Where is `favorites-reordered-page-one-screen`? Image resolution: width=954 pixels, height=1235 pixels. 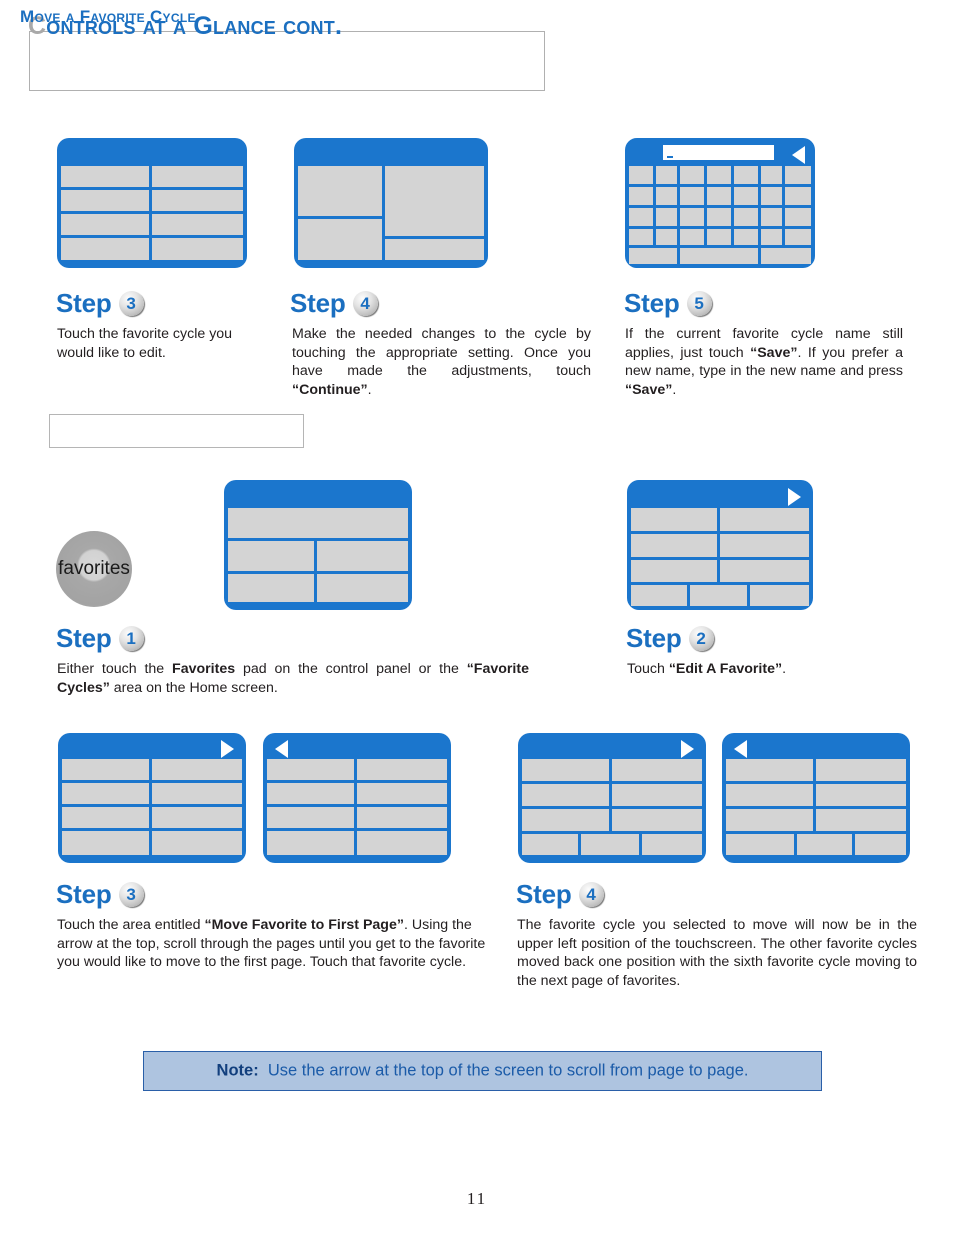
favorites-reordered-page-one-screen is located at coordinates (612, 798).